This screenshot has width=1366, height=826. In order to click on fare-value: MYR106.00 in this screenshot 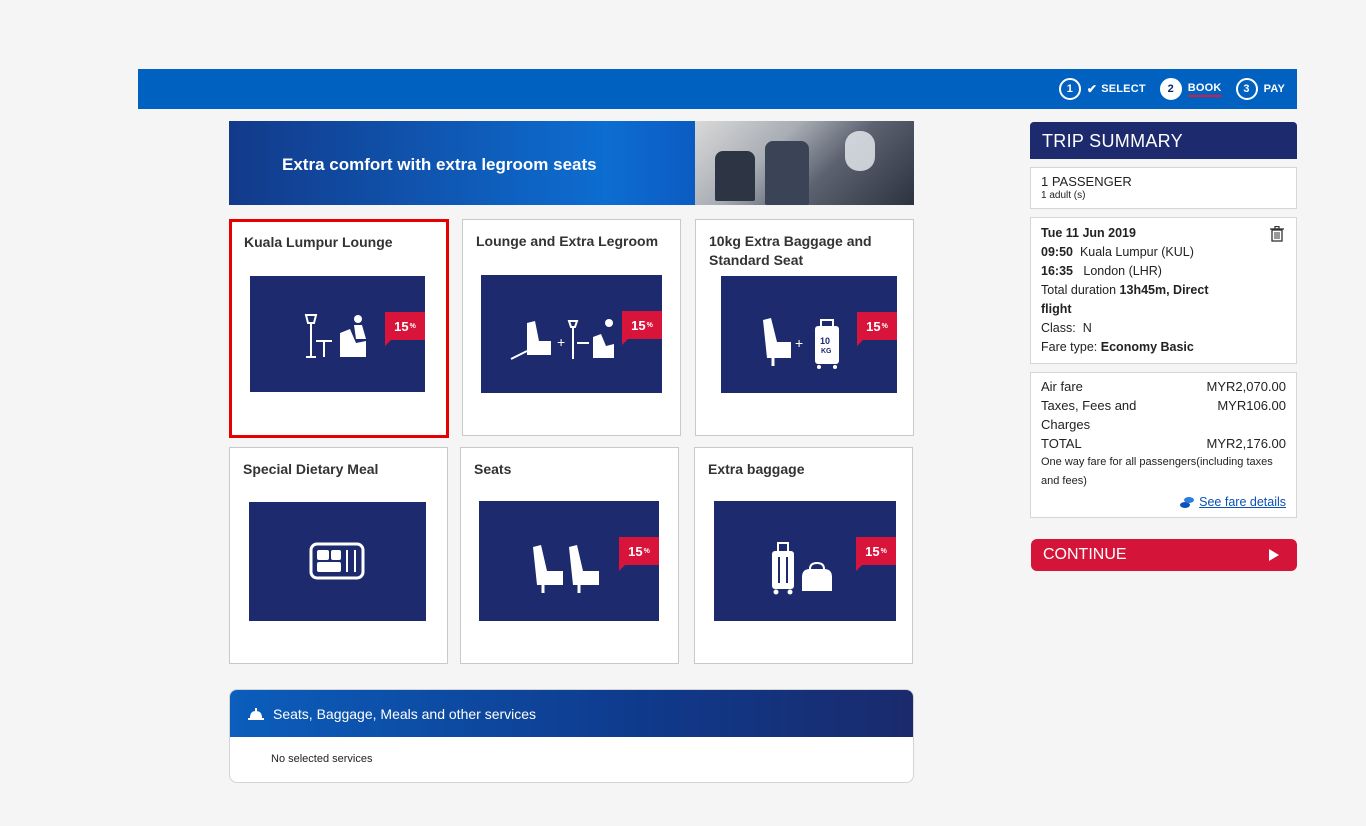, I will do `click(1251, 405)`.